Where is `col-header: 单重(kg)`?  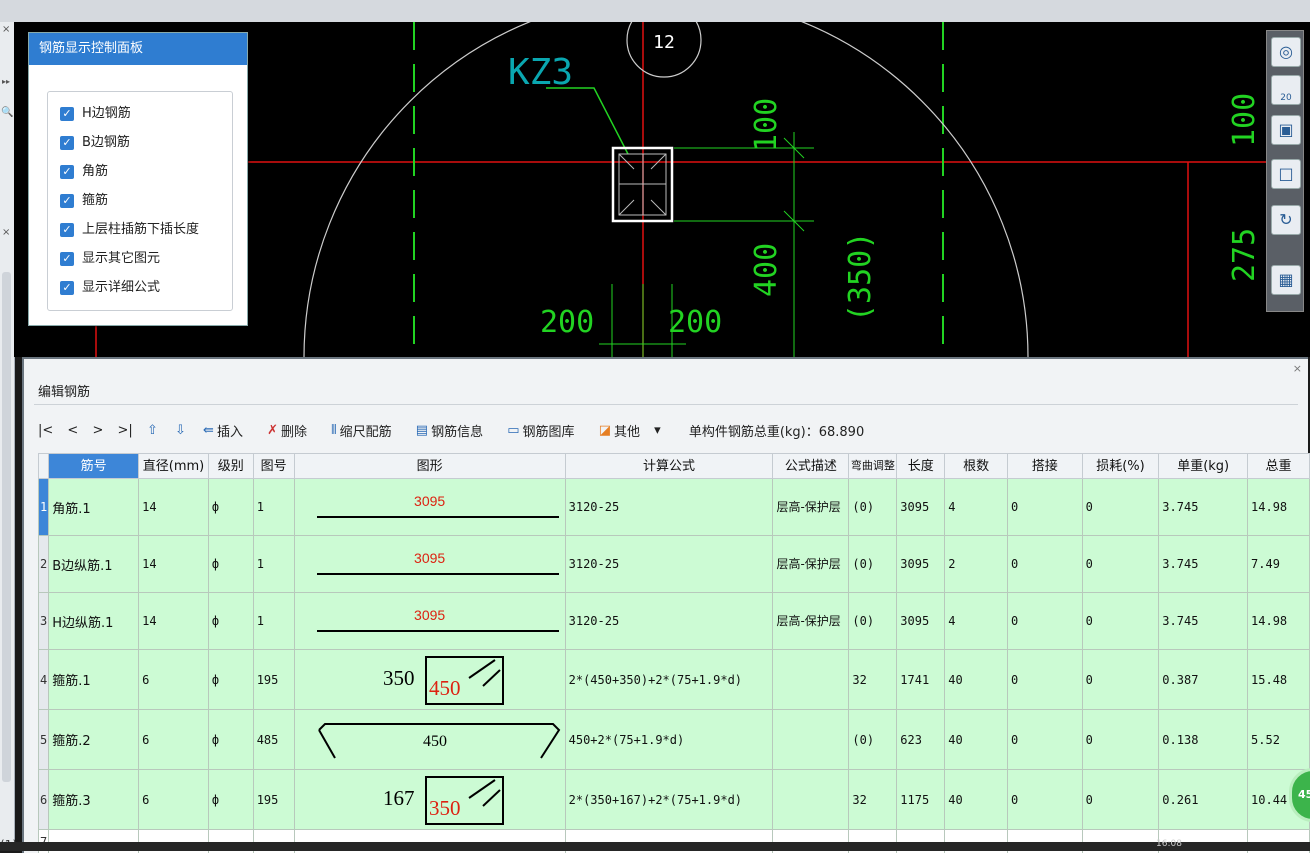 col-header: 单重(kg) is located at coordinates (1203, 466).